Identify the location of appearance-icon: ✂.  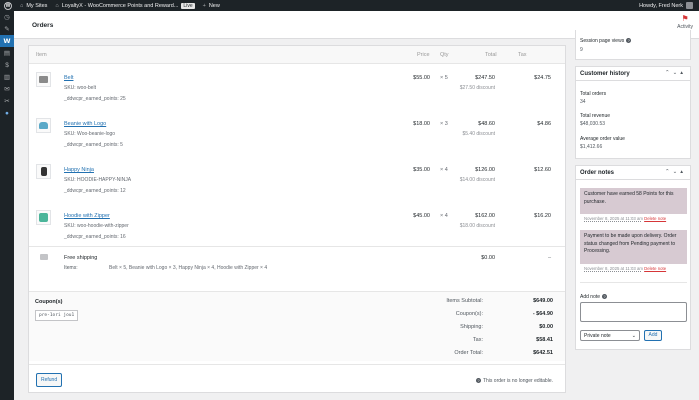
(7, 101).